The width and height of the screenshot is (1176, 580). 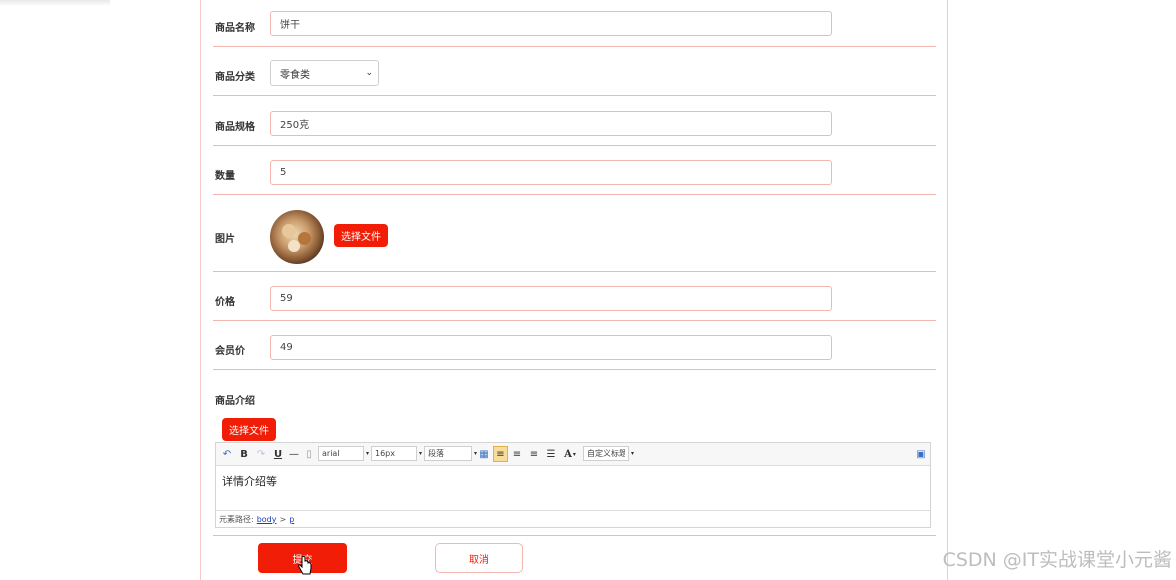 I want to click on form-row-image: 图片 选择文件, so click(x=574, y=233).